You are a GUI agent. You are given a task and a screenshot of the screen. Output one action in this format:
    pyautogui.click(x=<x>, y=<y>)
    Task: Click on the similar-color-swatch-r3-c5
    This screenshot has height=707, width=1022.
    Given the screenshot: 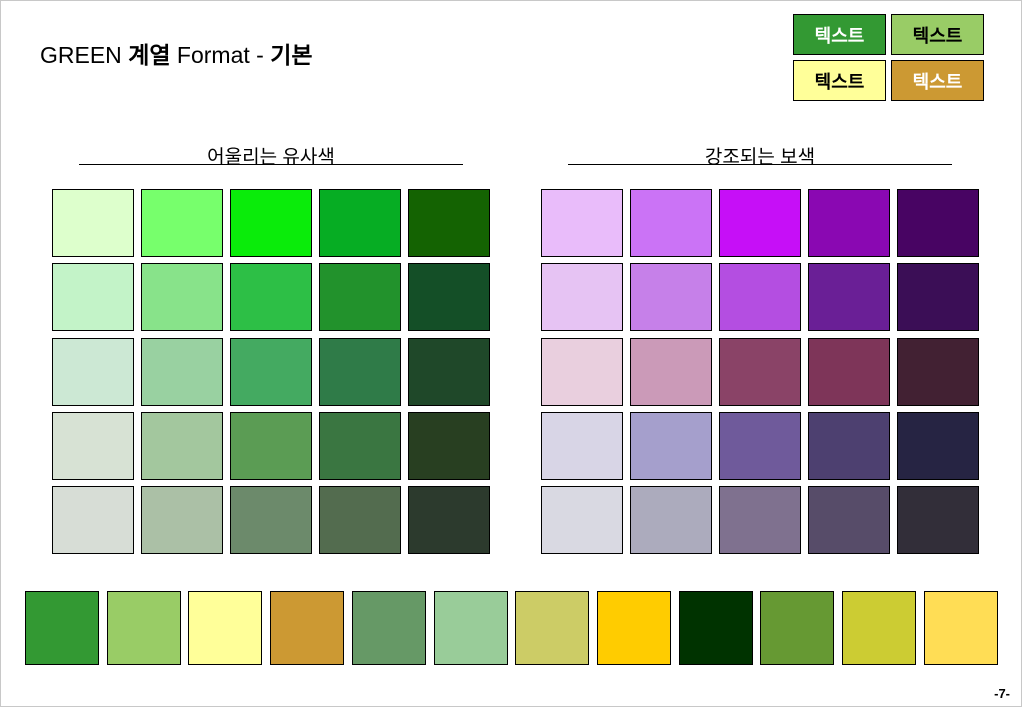 What is the action you would take?
    pyautogui.click(x=449, y=372)
    